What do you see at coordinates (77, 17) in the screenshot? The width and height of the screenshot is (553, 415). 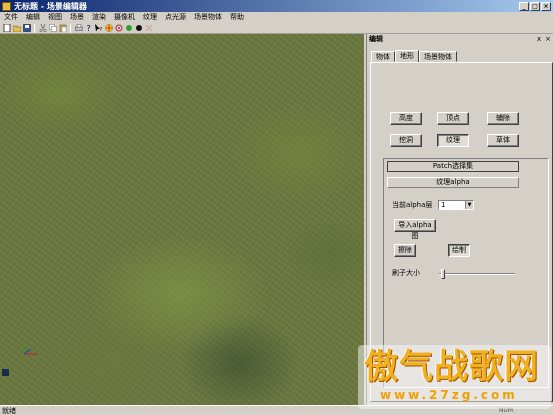 I see `menu-scene: 场景` at bounding box center [77, 17].